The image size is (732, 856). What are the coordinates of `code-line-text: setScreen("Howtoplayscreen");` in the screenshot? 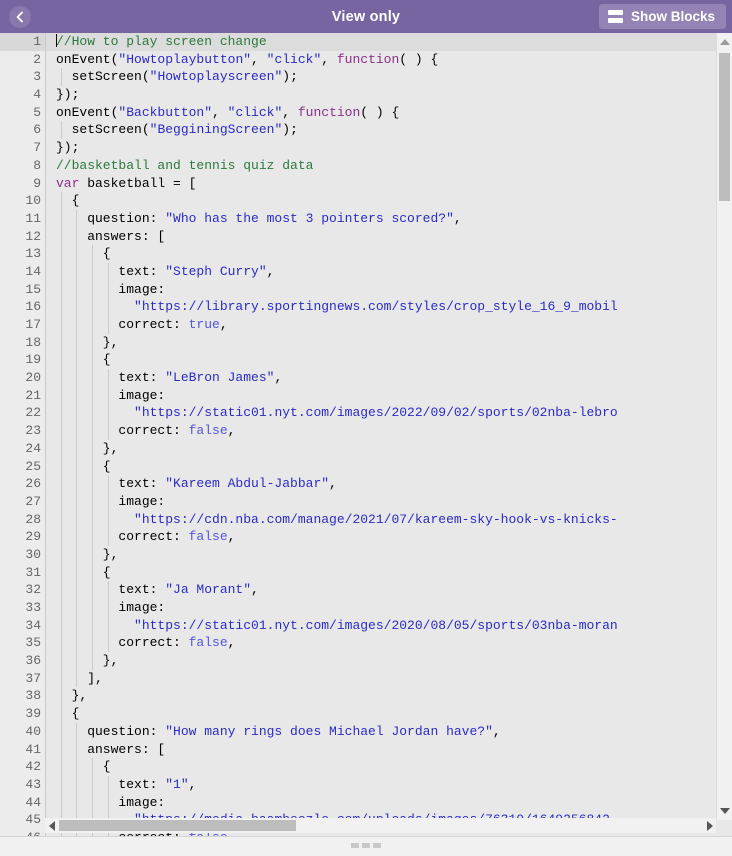 It's located at (380, 77).